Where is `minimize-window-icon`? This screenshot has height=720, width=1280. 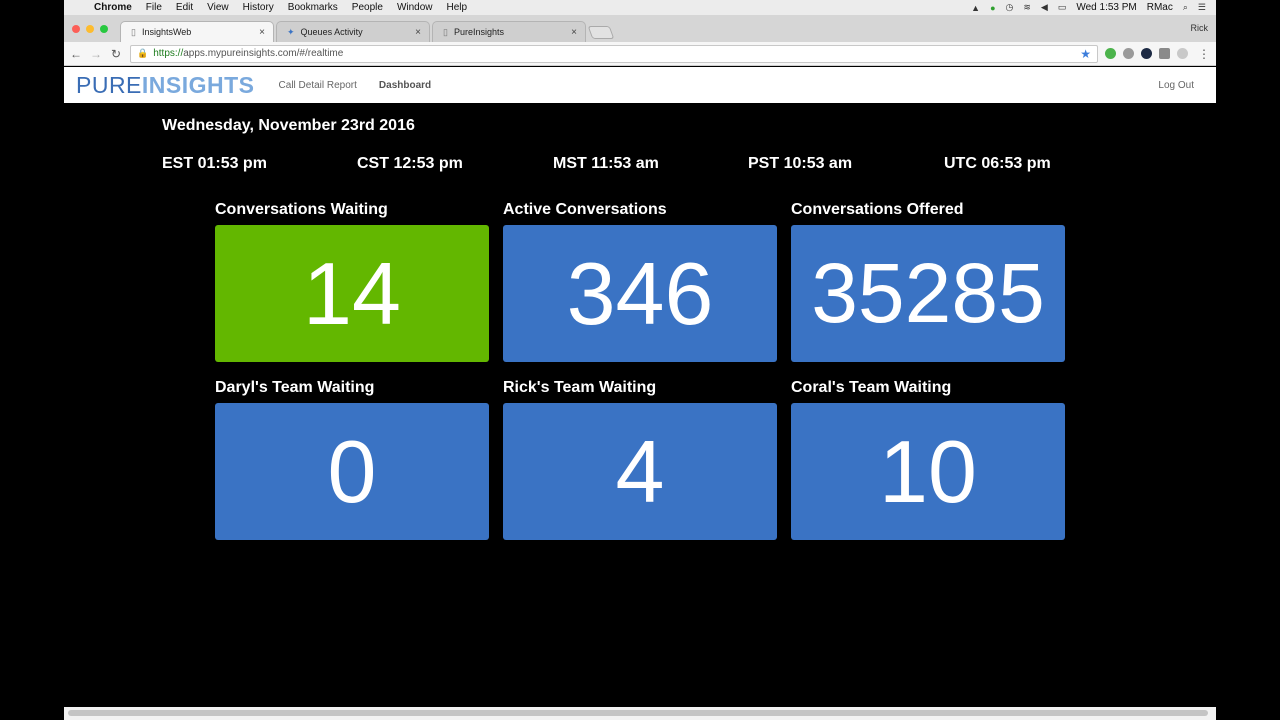
minimize-window-icon is located at coordinates (90, 29).